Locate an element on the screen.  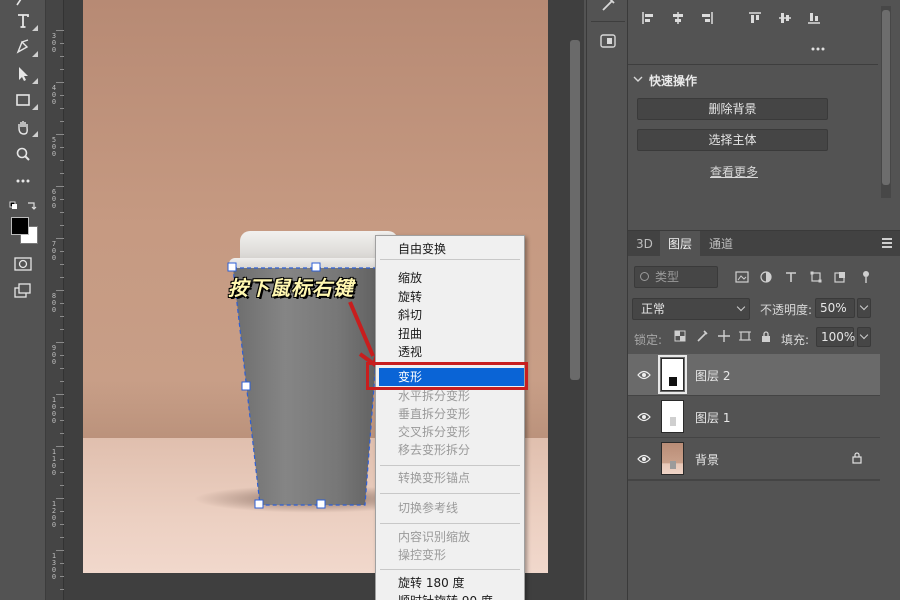
menu-item: 自由变换 is located at coordinates (450, 249).